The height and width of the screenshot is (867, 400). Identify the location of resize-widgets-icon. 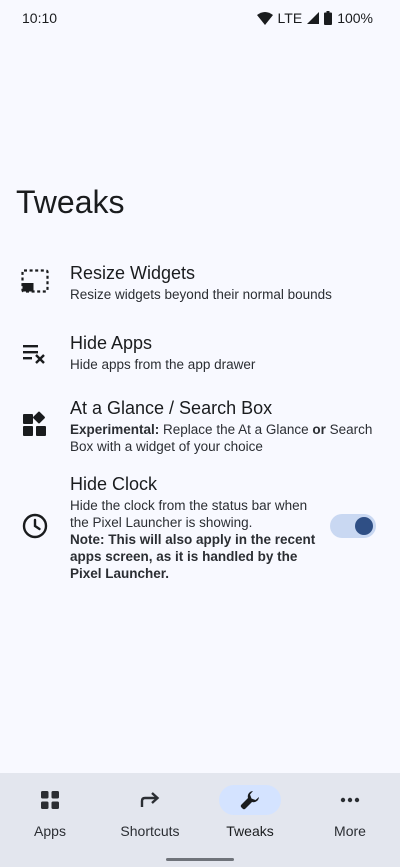
(35, 281).